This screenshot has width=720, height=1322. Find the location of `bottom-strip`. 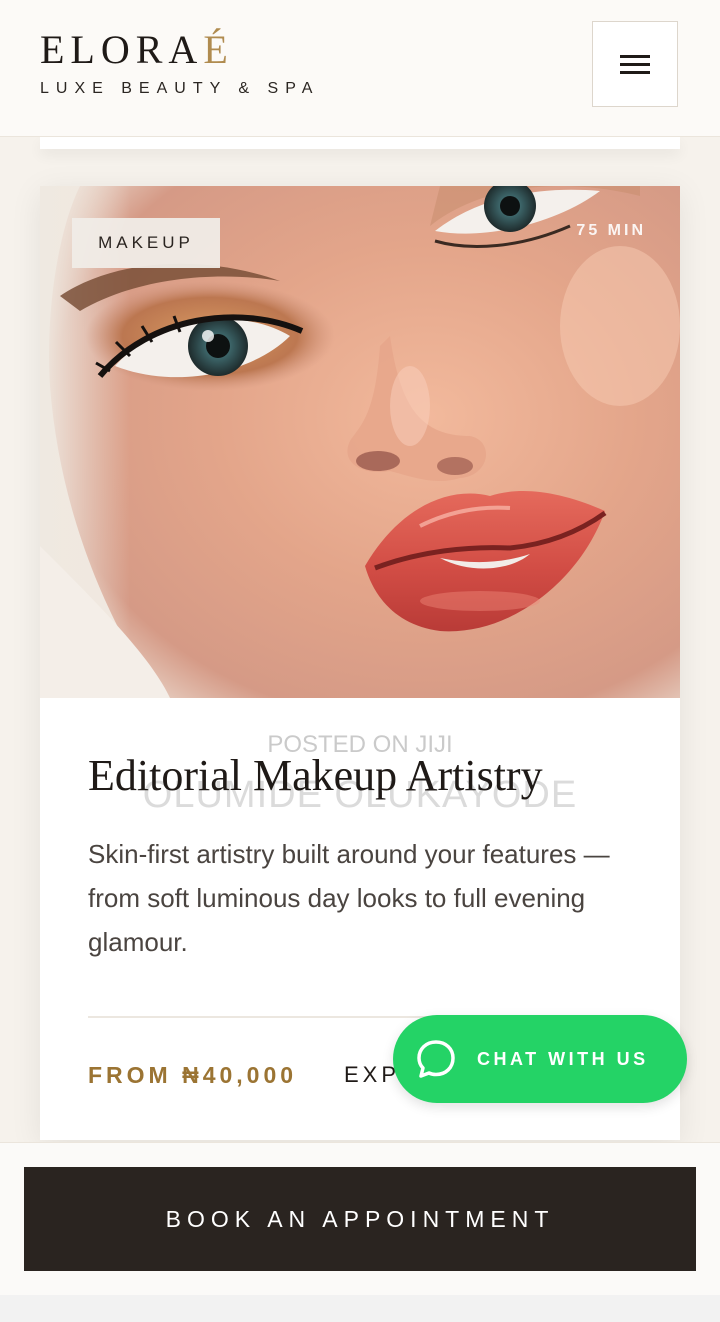

bottom-strip is located at coordinates (360, 1308).